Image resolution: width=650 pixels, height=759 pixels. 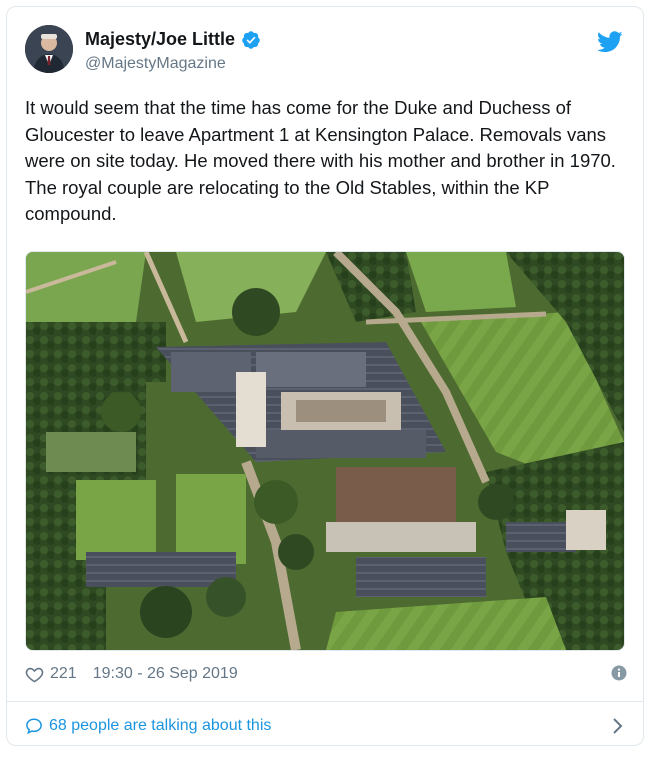 What do you see at coordinates (617, 726) in the screenshot?
I see `chevron-right-icon` at bounding box center [617, 726].